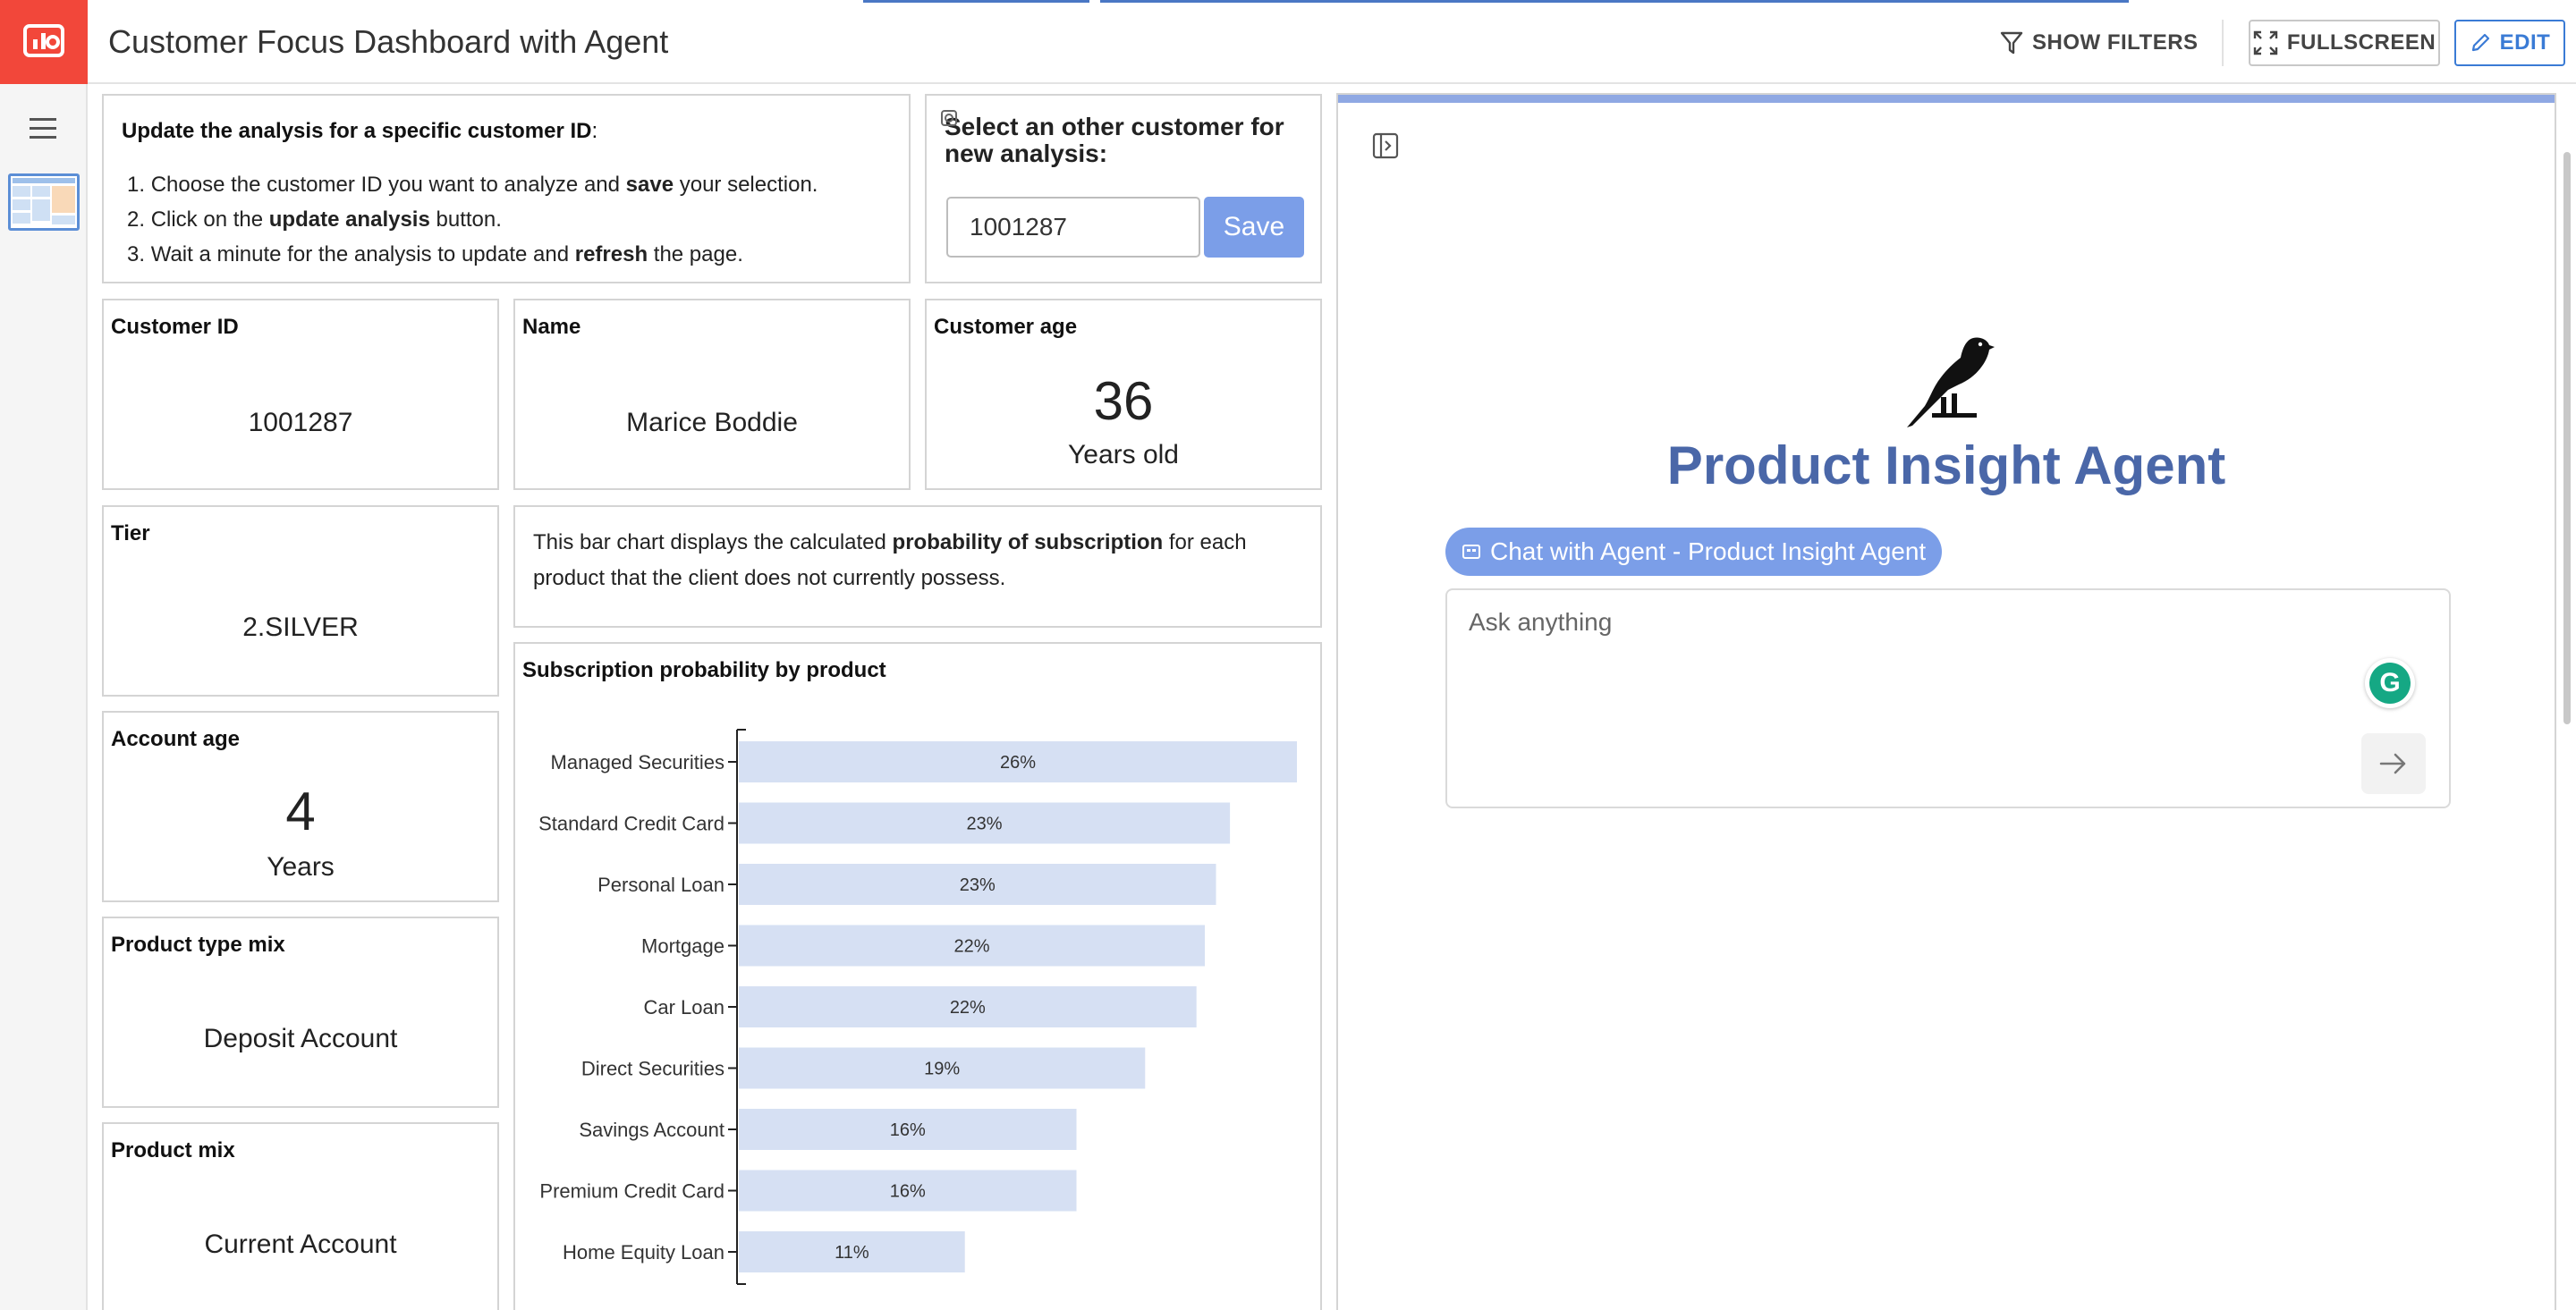 Image resolution: width=2576 pixels, height=1310 pixels. I want to click on show-filters-button: SHOW FILTERS, so click(2099, 43).